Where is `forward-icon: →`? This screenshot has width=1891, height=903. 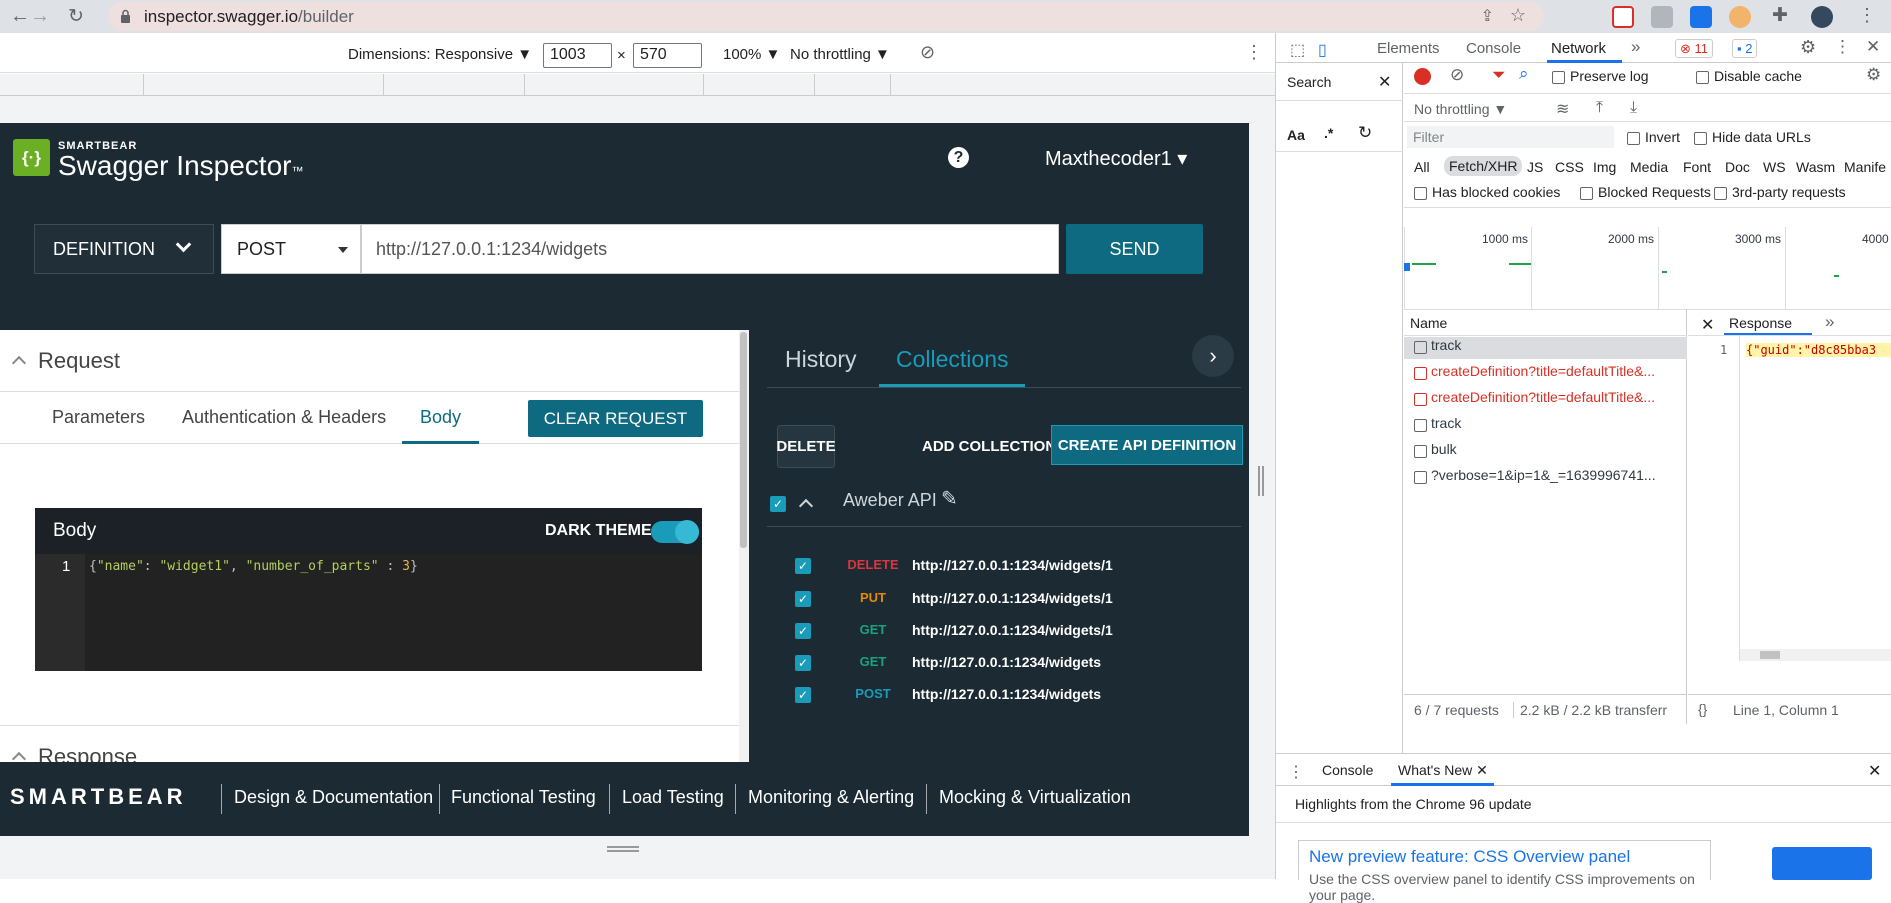
forward-icon: → is located at coordinates (40, 16).